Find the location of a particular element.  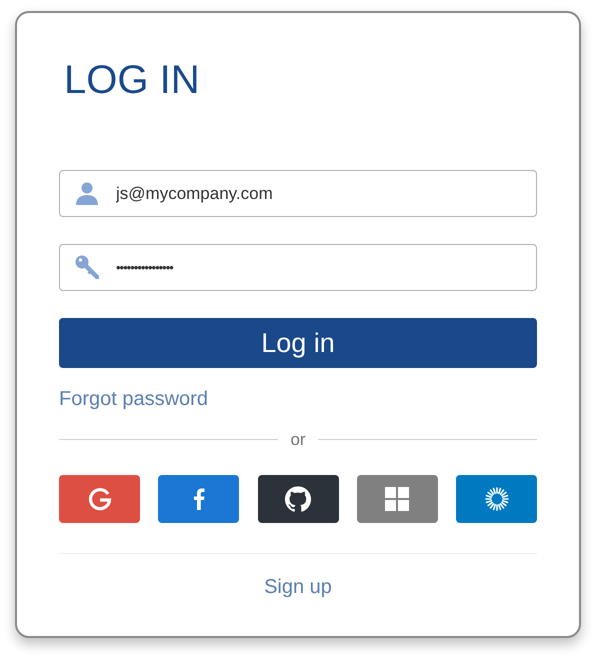

login-title: LOG IN is located at coordinates (132, 80).